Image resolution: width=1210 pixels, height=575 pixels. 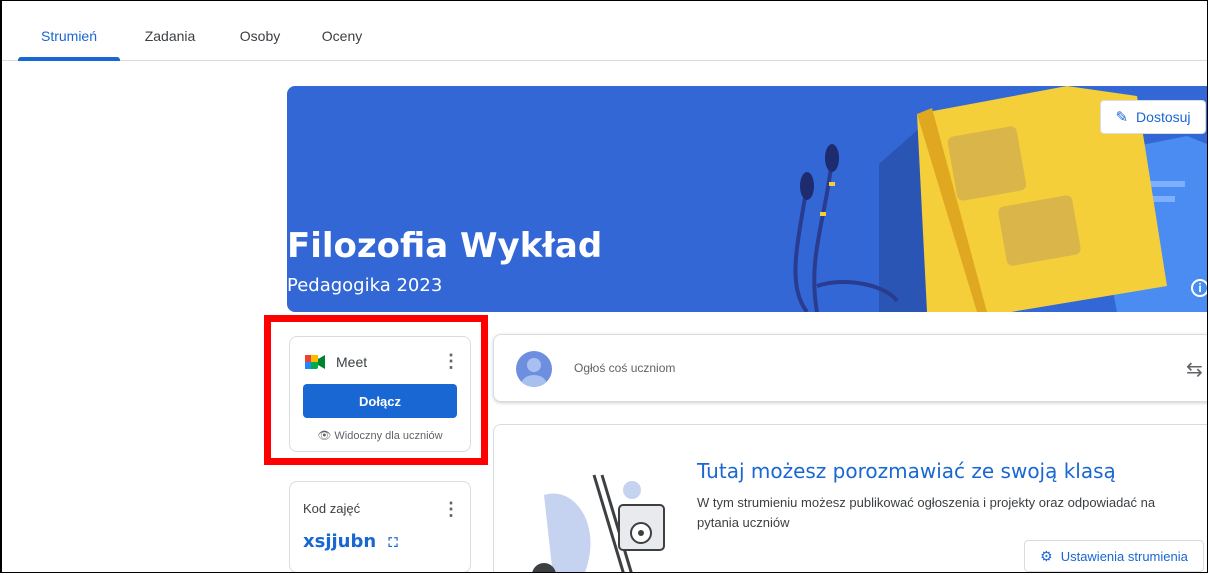 I want to click on class-code-value: xsjjubn ⛶, so click(x=350, y=541).